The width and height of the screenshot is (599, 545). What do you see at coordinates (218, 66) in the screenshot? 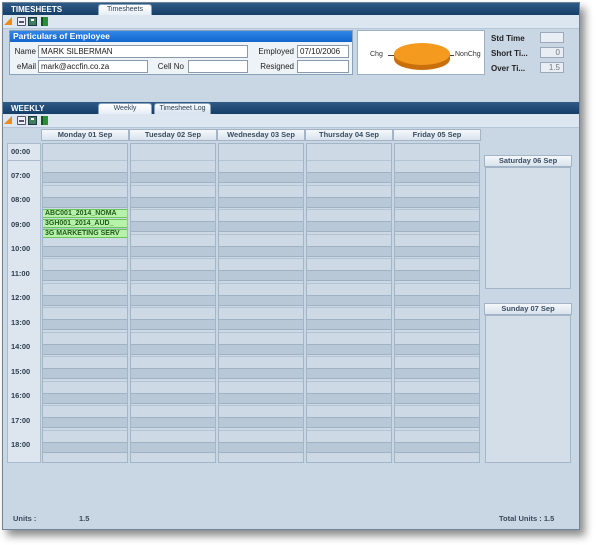
I see `cellno-field` at bounding box center [218, 66].